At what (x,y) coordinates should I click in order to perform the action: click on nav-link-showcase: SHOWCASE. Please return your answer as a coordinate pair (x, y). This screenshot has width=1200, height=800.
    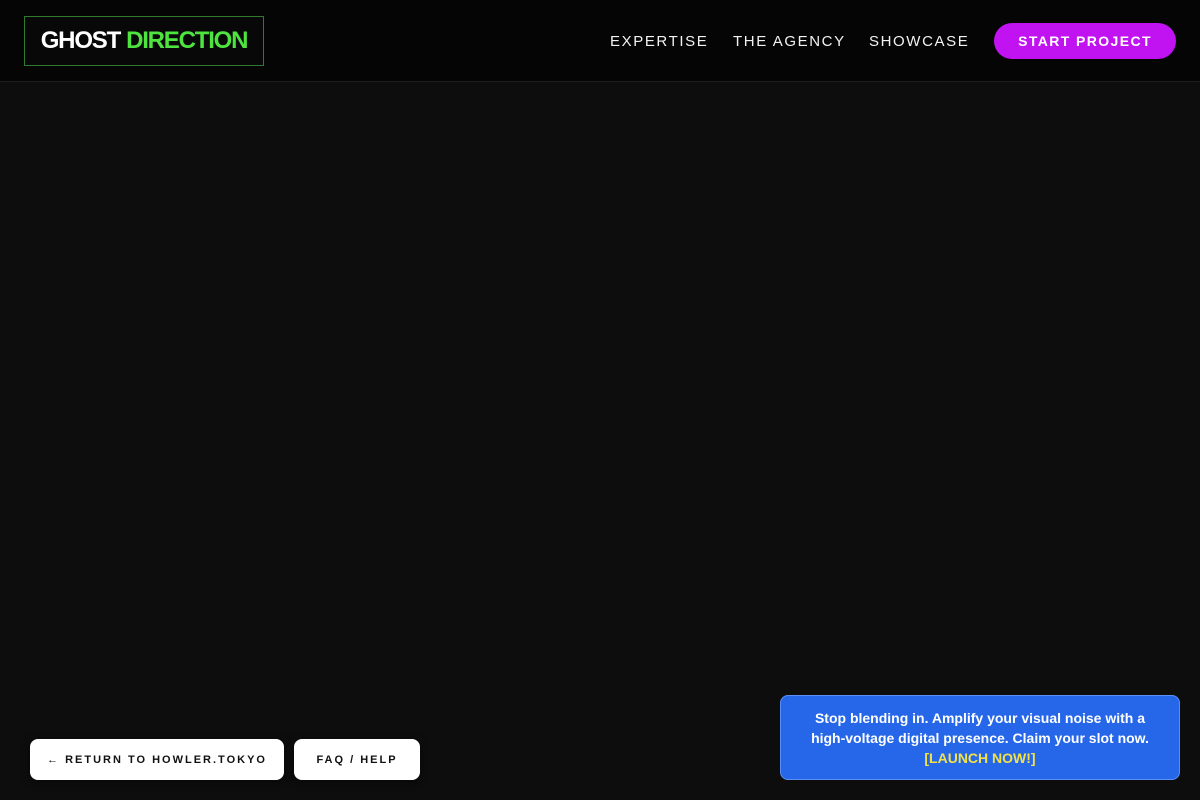
    Looking at the image, I should click on (919, 41).